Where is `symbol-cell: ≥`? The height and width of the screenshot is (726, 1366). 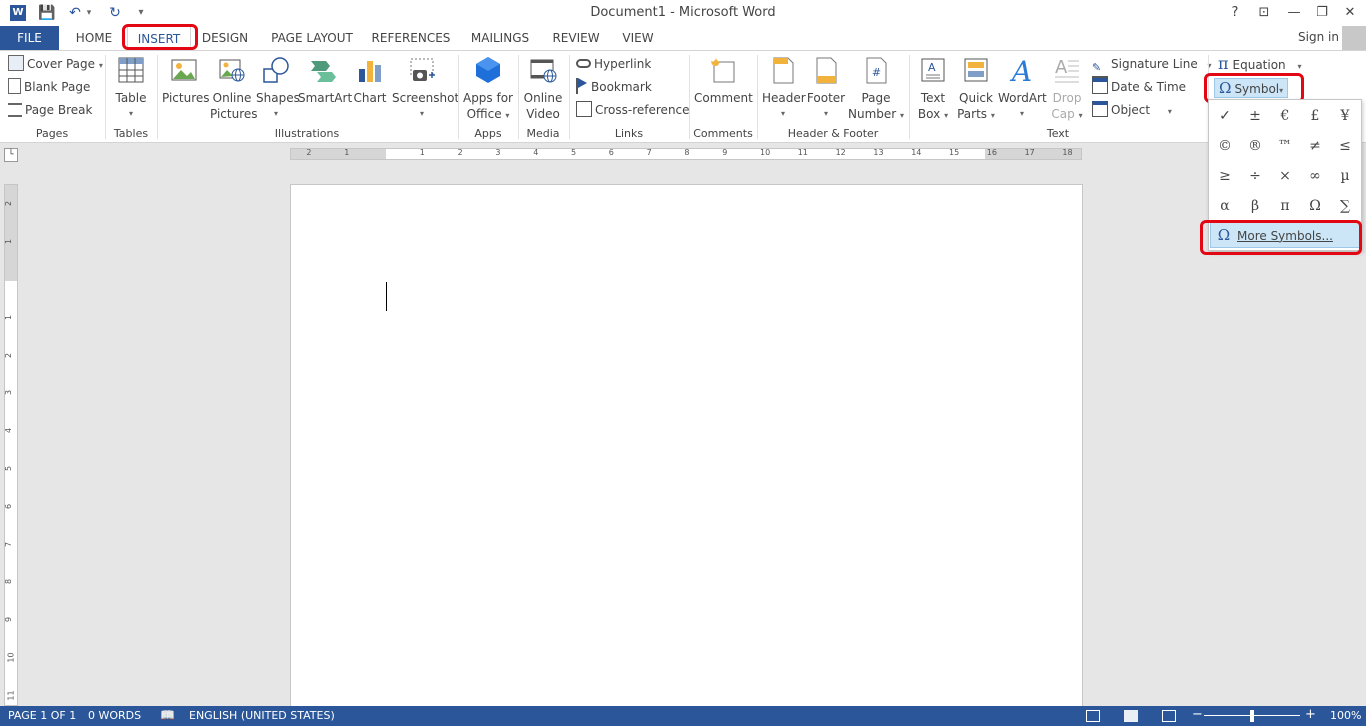 symbol-cell: ≥ is located at coordinates (1225, 176).